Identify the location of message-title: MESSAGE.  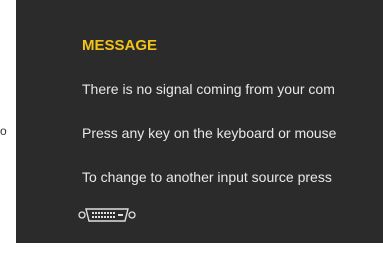
(120, 45).